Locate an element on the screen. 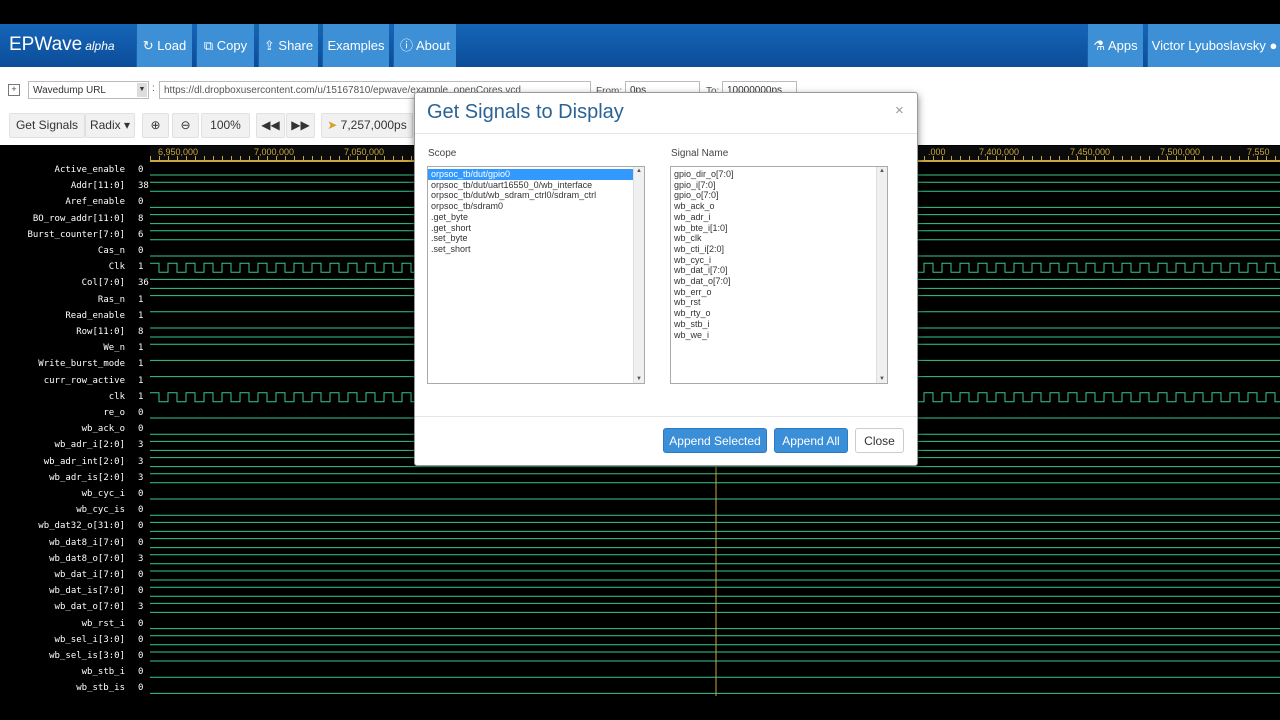 This screenshot has height=720, width=1280. scroll-up-icon: ▲ is located at coordinates (639, 171).